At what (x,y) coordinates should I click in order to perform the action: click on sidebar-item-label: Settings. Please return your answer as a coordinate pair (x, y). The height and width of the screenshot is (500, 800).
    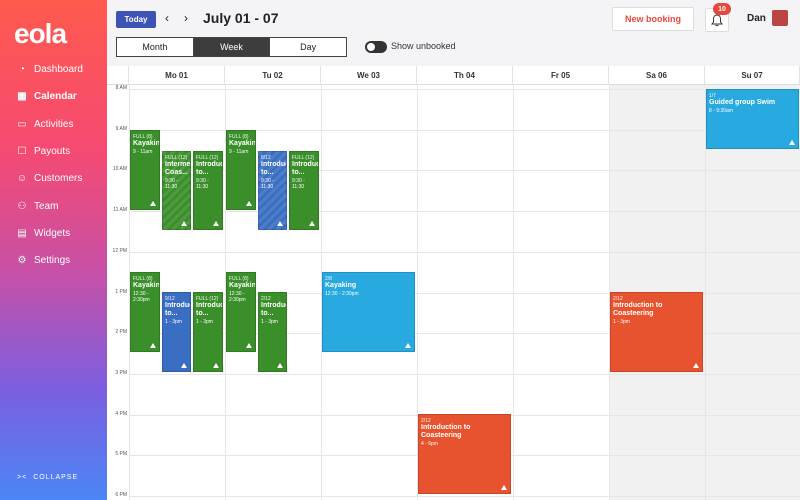
    Looking at the image, I should click on (52, 261).